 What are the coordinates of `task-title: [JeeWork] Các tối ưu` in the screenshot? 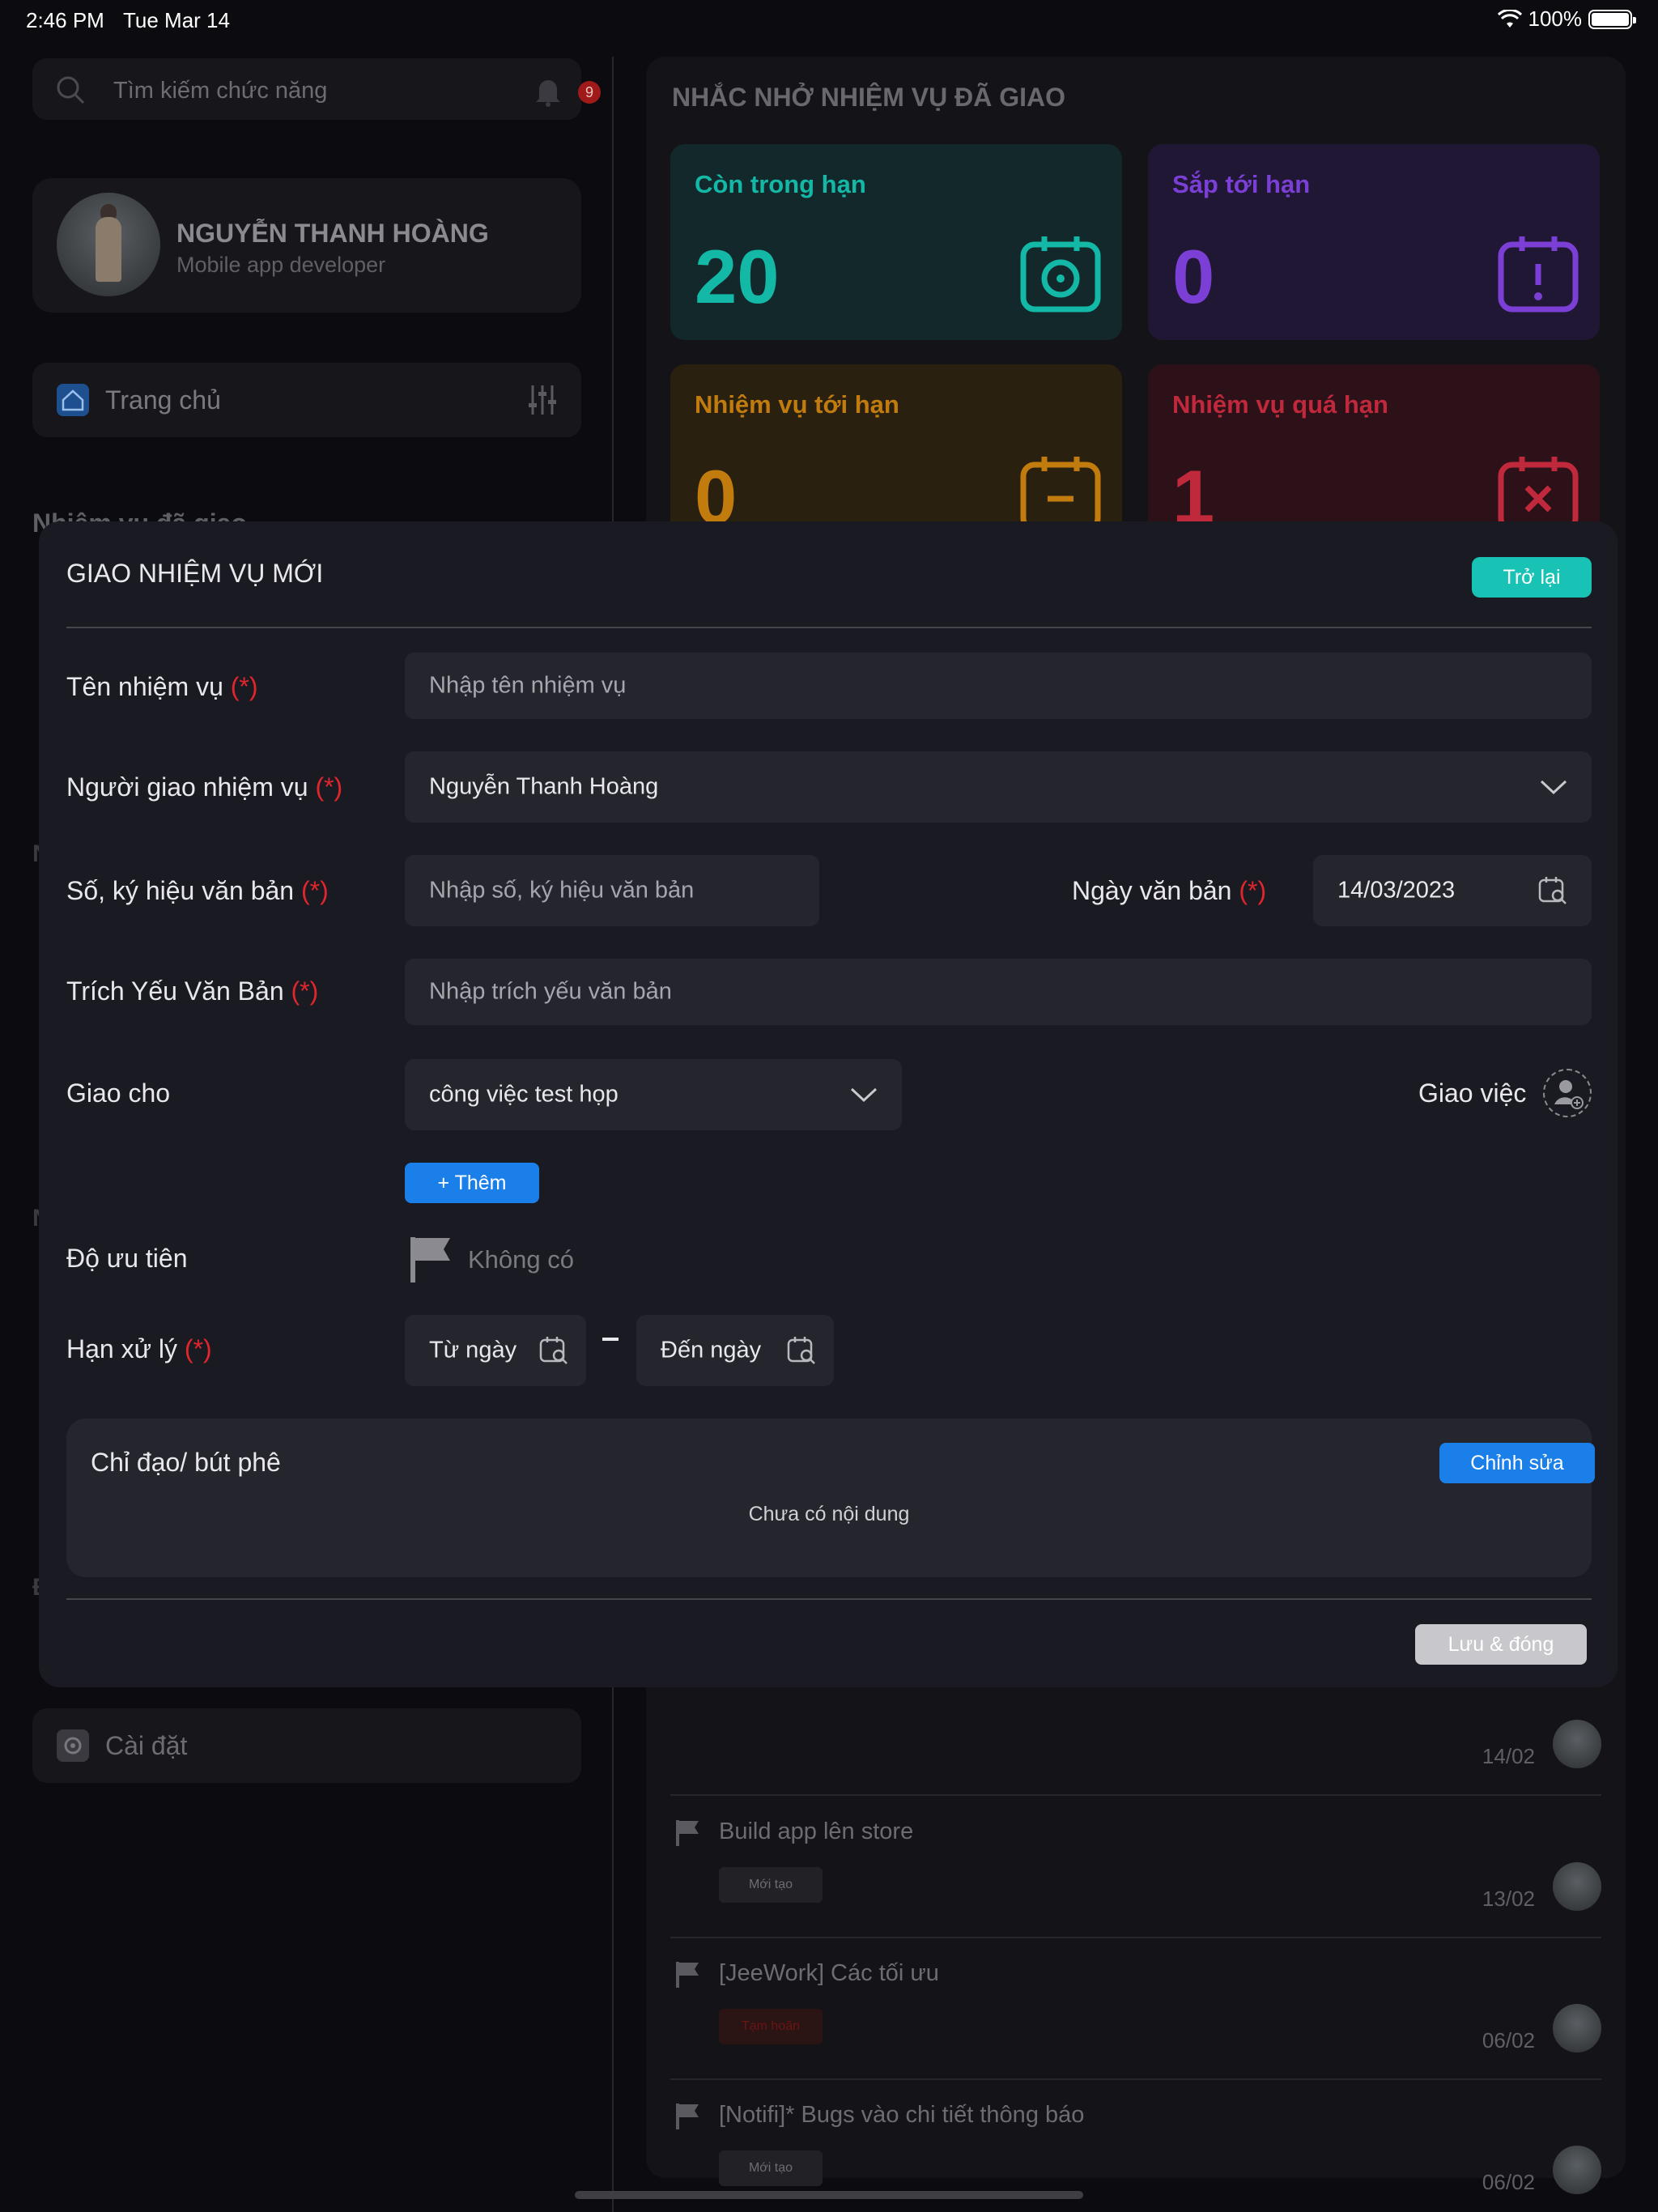 It's located at (829, 1973).